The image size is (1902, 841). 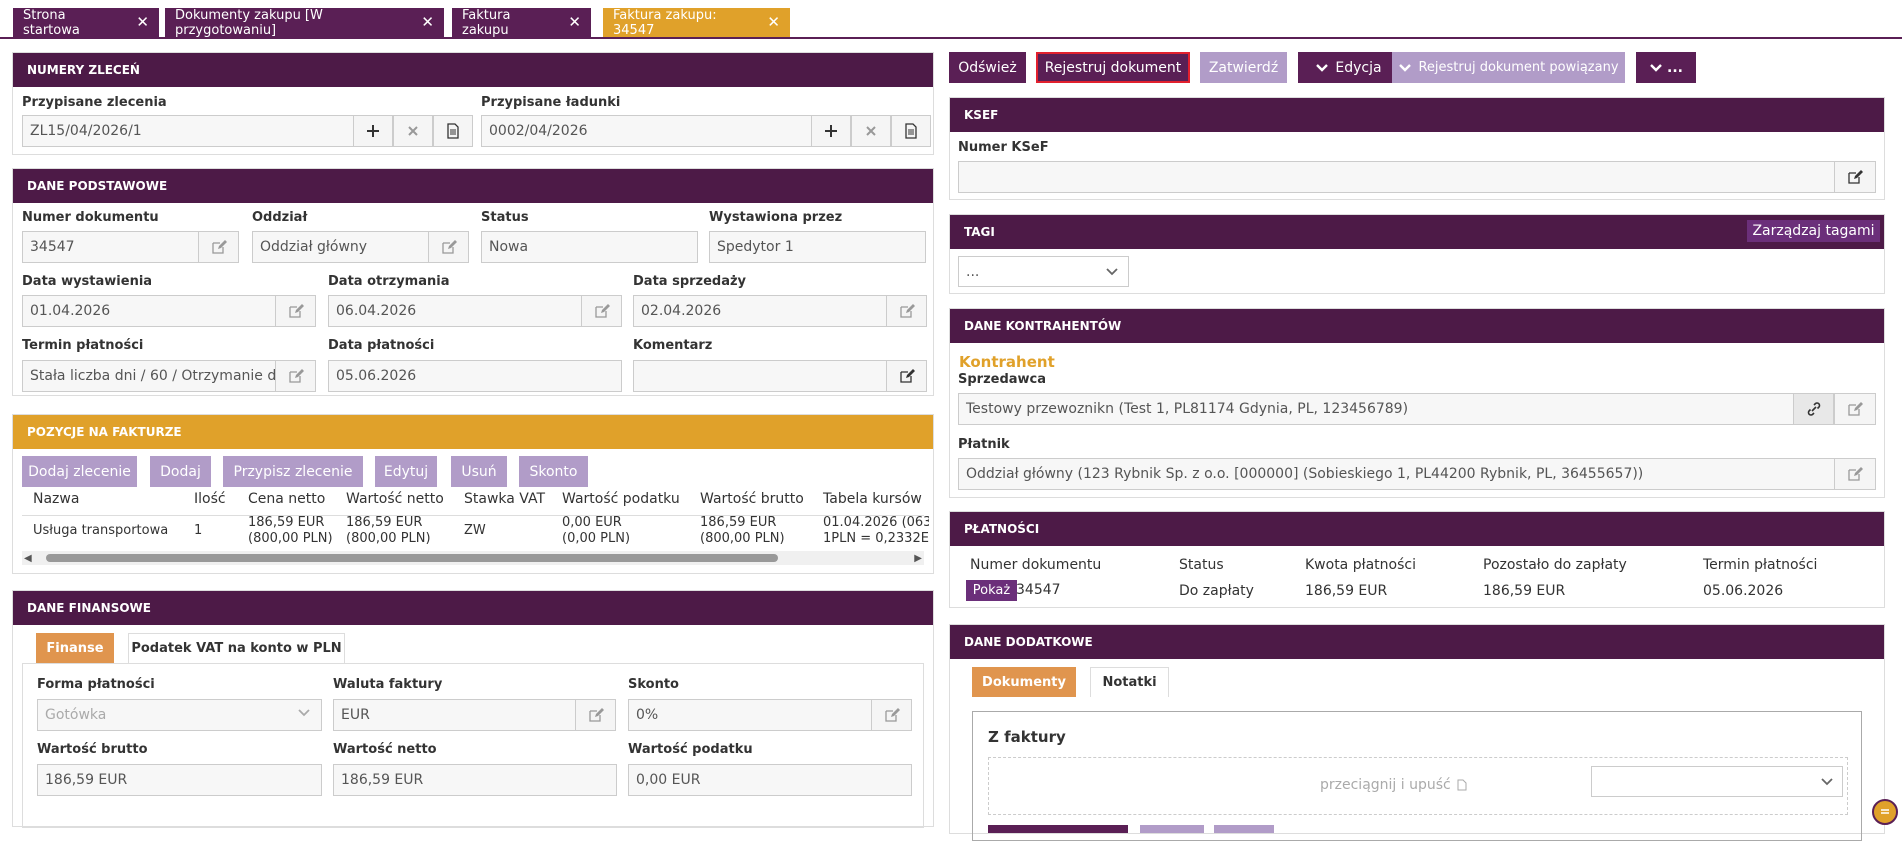 I want to click on rejestruj-powiazany-label: Rejestruj dokument powiązany, so click(x=1518, y=67).